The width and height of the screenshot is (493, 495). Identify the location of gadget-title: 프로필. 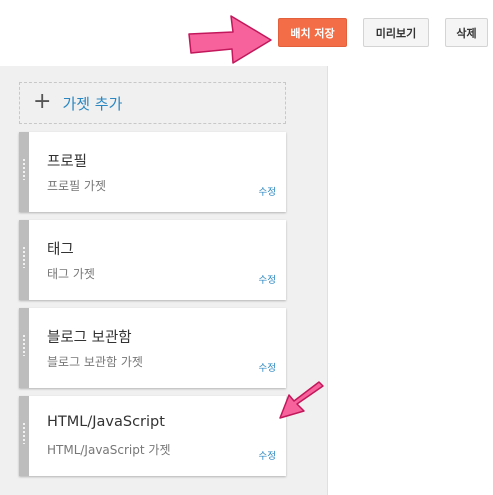
(67, 162).